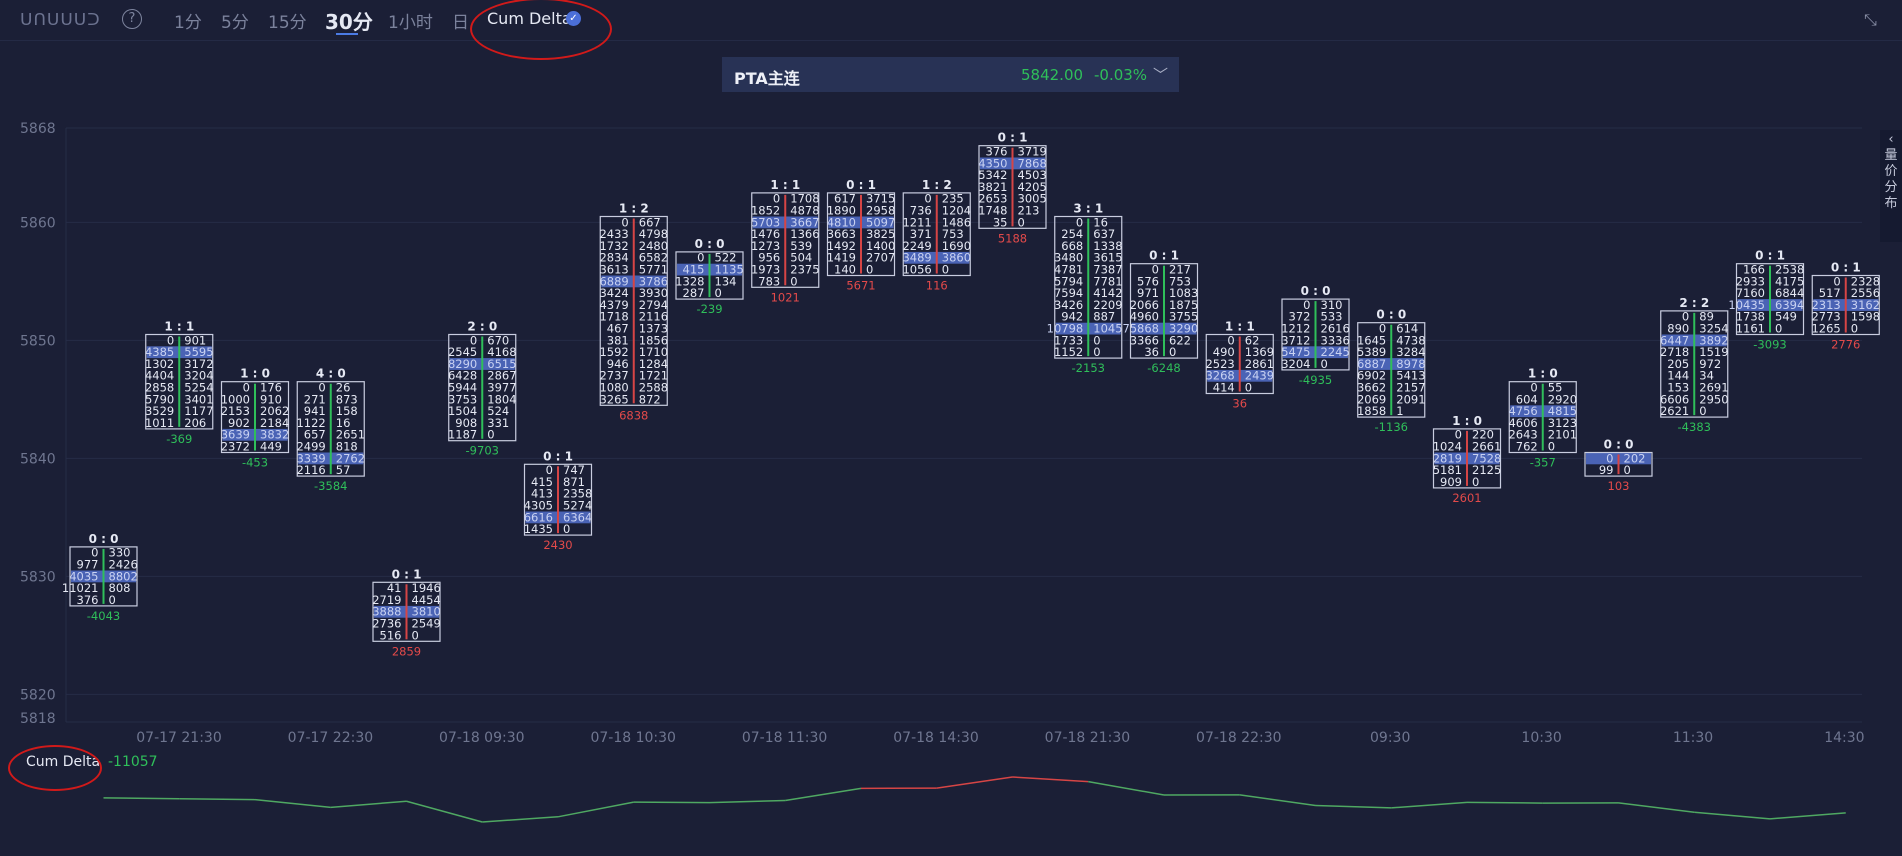 The height and width of the screenshot is (856, 1902). I want to click on bar-delta-label: -1136, so click(1391, 427).